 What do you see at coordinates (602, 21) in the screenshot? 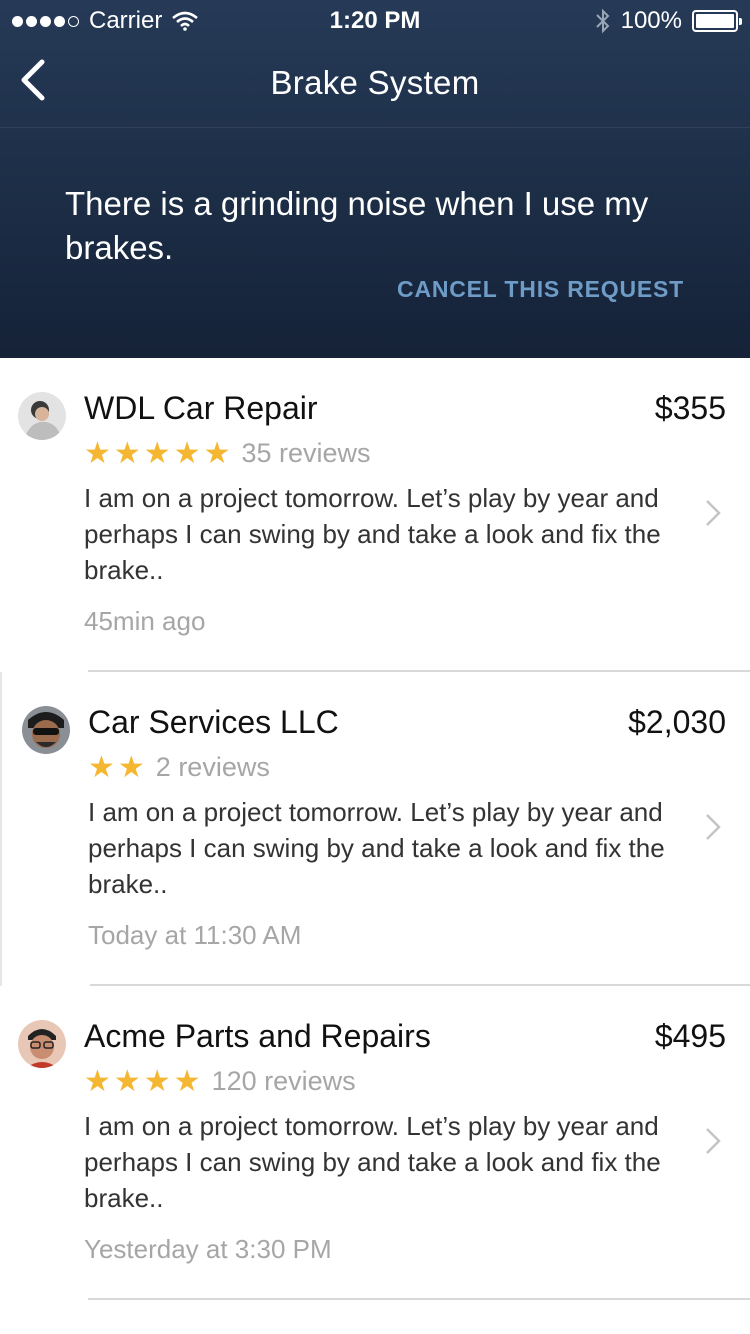
I see `bluetooth-icon` at bounding box center [602, 21].